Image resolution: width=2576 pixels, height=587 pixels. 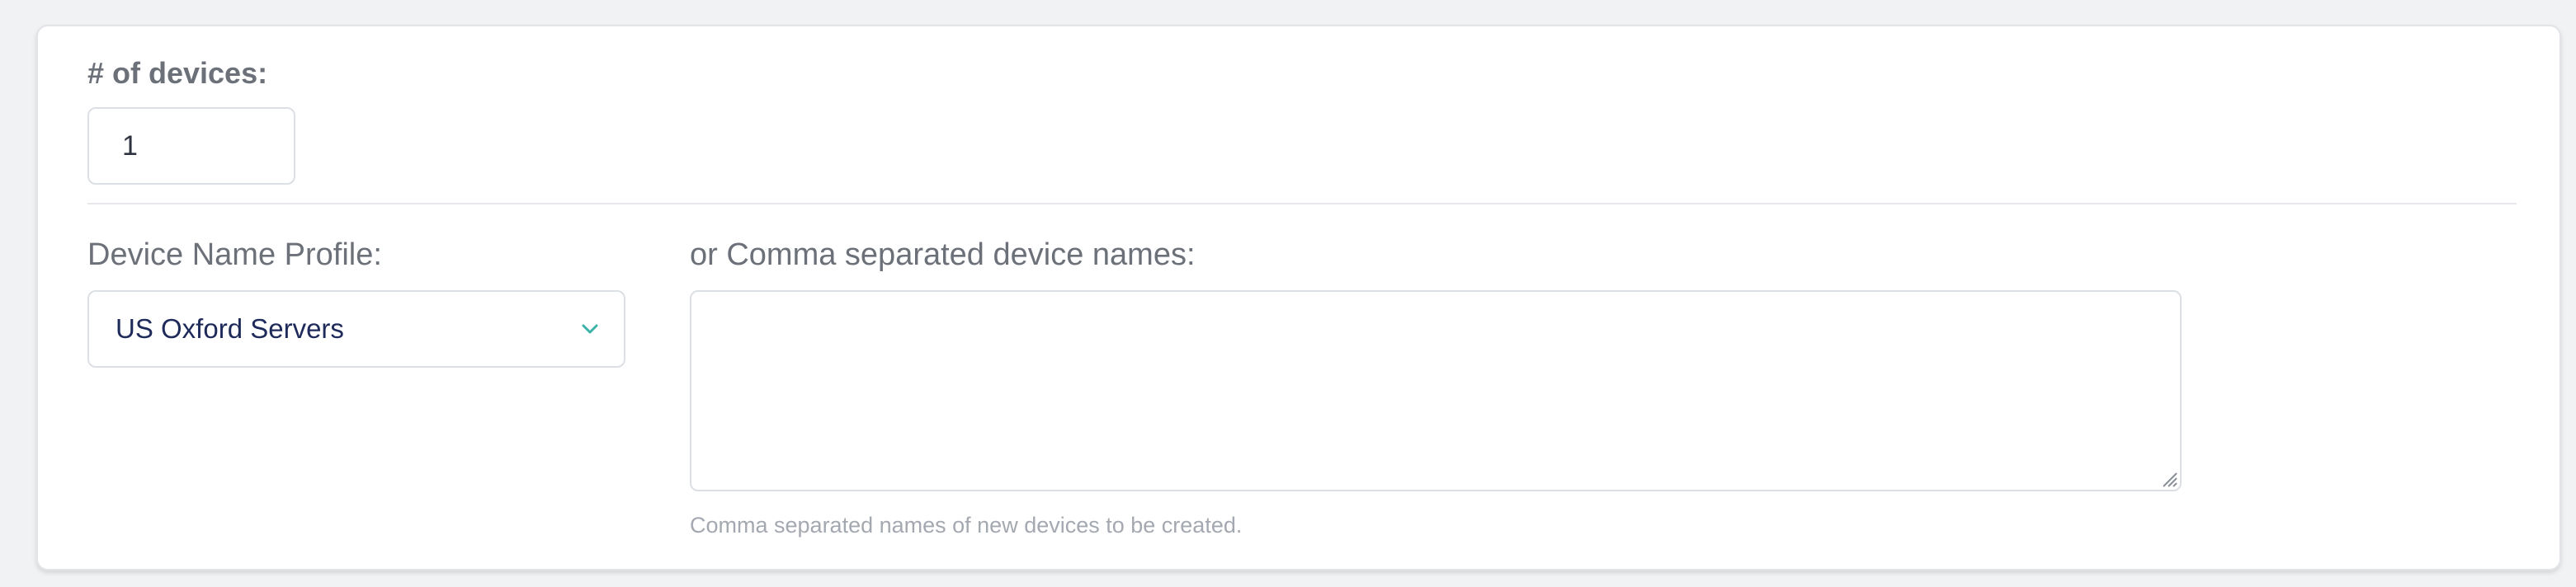 What do you see at coordinates (1302, 203) in the screenshot?
I see `divider` at bounding box center [1302, 203].